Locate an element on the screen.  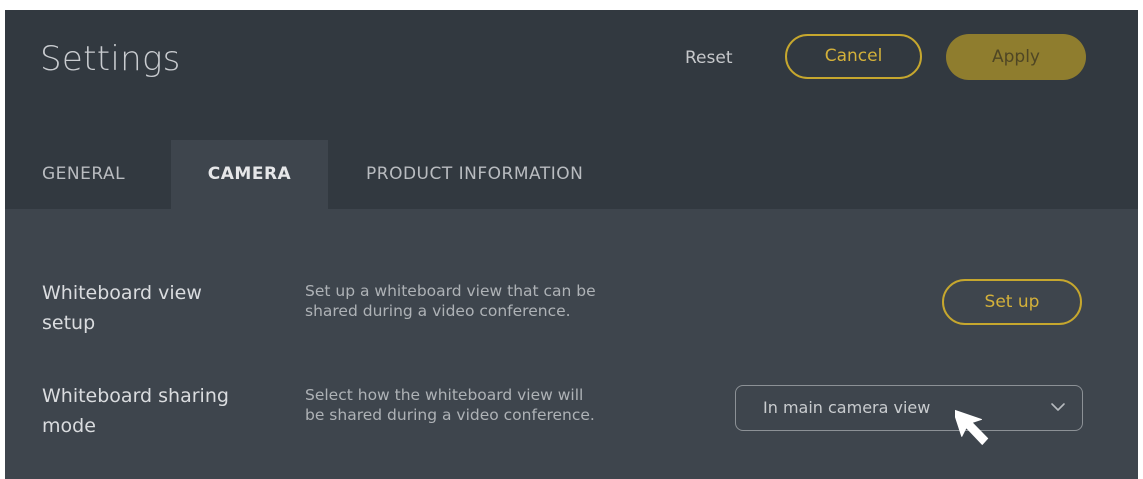
whiteboard-setup-label: Whiteboard view setup is located at coordinates (157, 308).